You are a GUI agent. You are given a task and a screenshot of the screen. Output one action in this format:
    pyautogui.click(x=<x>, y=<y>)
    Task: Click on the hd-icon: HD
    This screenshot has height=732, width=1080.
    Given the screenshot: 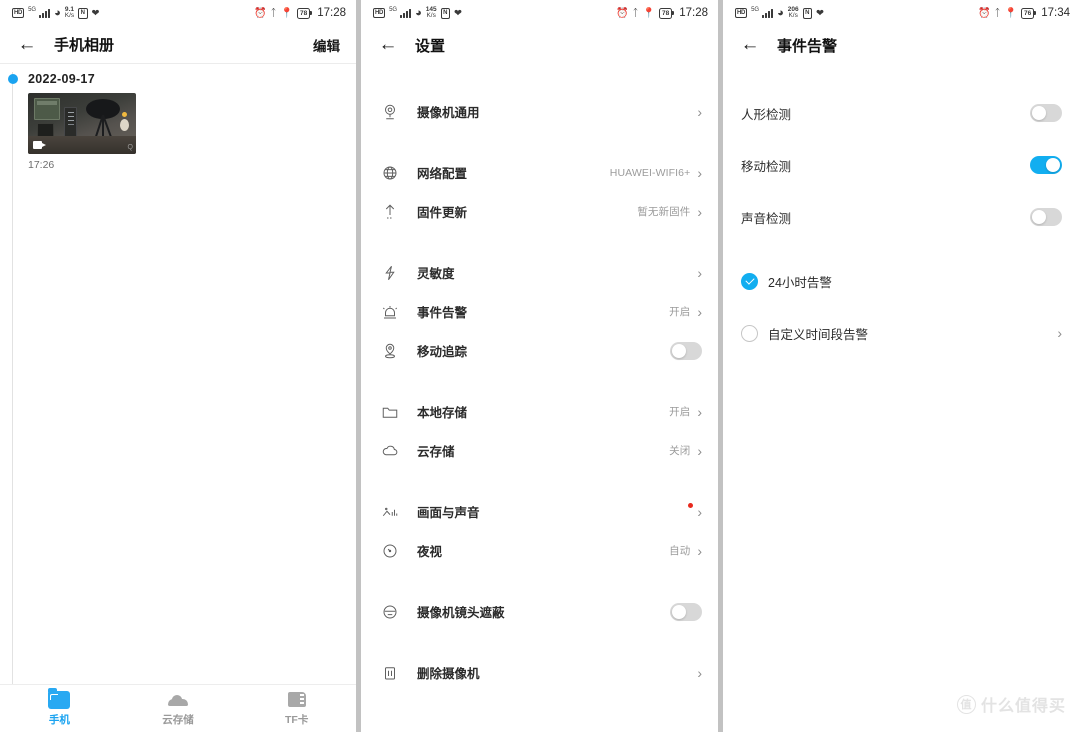 What is the action you would take?
    pyautogui.click(x=741, y=13)
    